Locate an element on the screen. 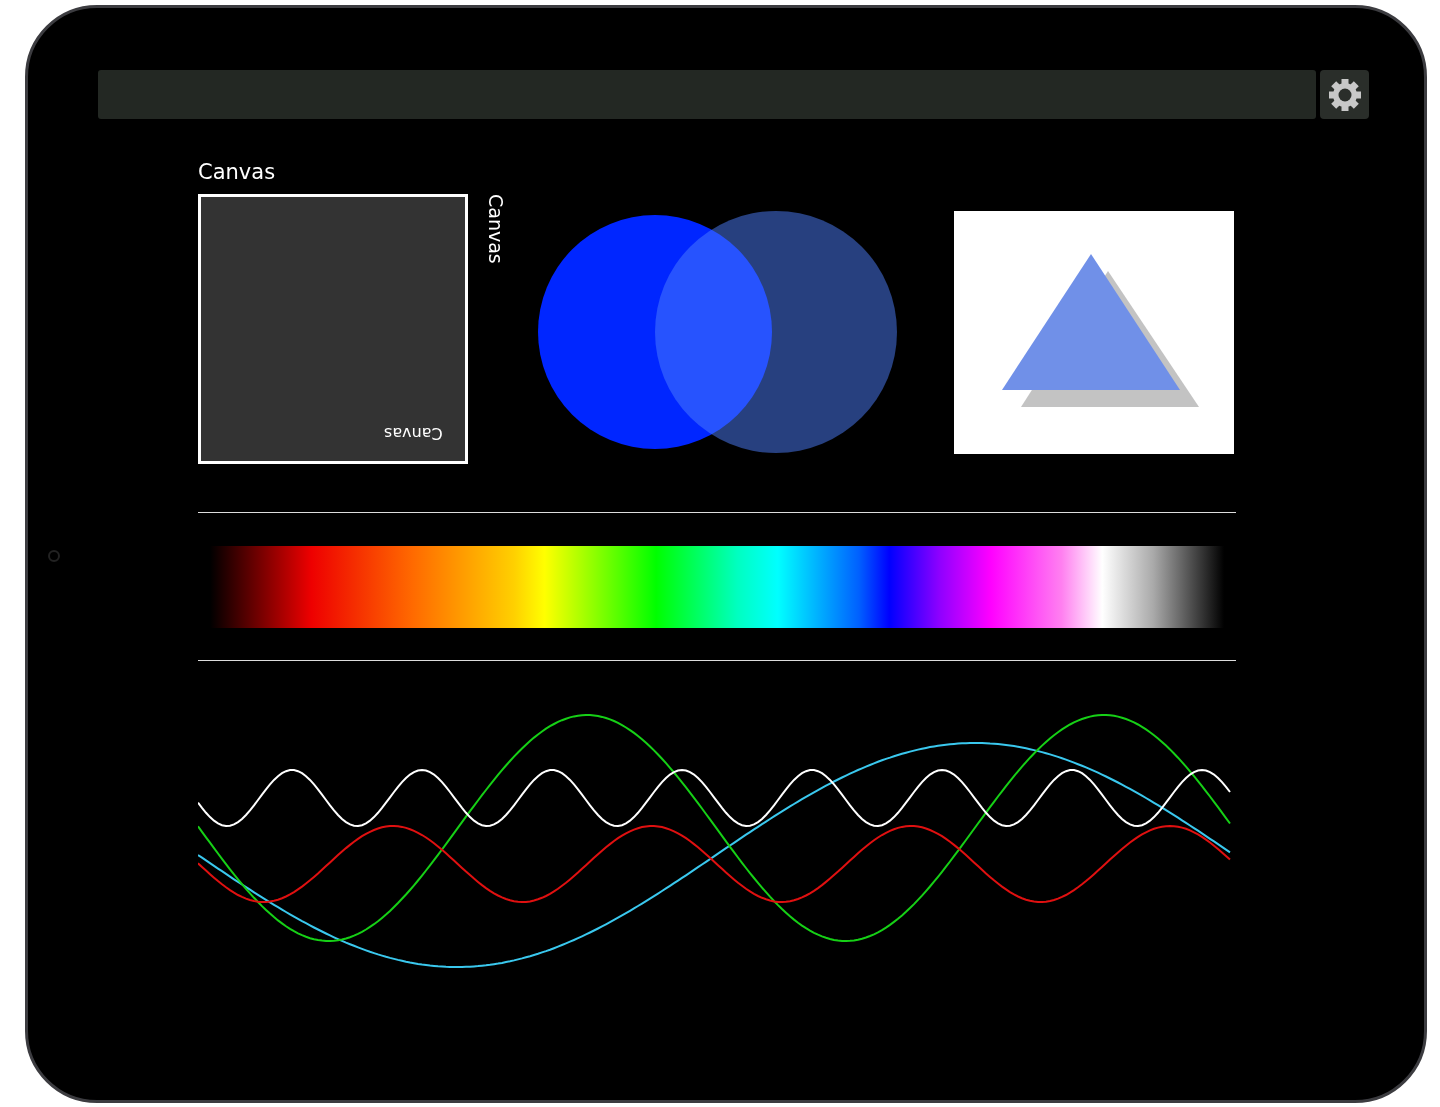 This screenshot has width=1440, height=1107. settings-icon is located at coordinates (1344, 94).